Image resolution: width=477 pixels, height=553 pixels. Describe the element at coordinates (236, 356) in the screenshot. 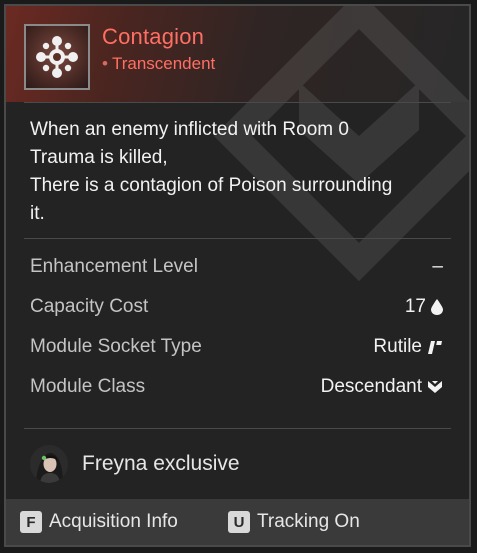

I see `stat-module-socket-type: Module Socket Type Rutile` at that location.